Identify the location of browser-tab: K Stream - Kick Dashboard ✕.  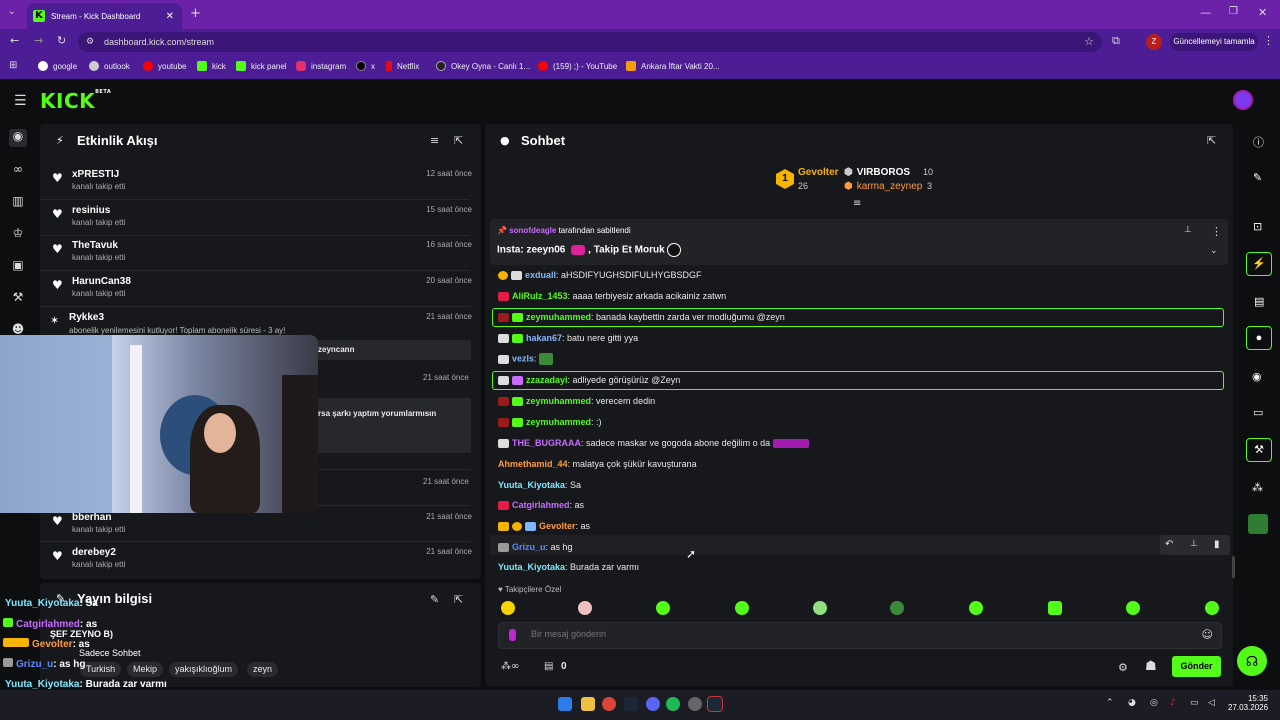
(104, 16).